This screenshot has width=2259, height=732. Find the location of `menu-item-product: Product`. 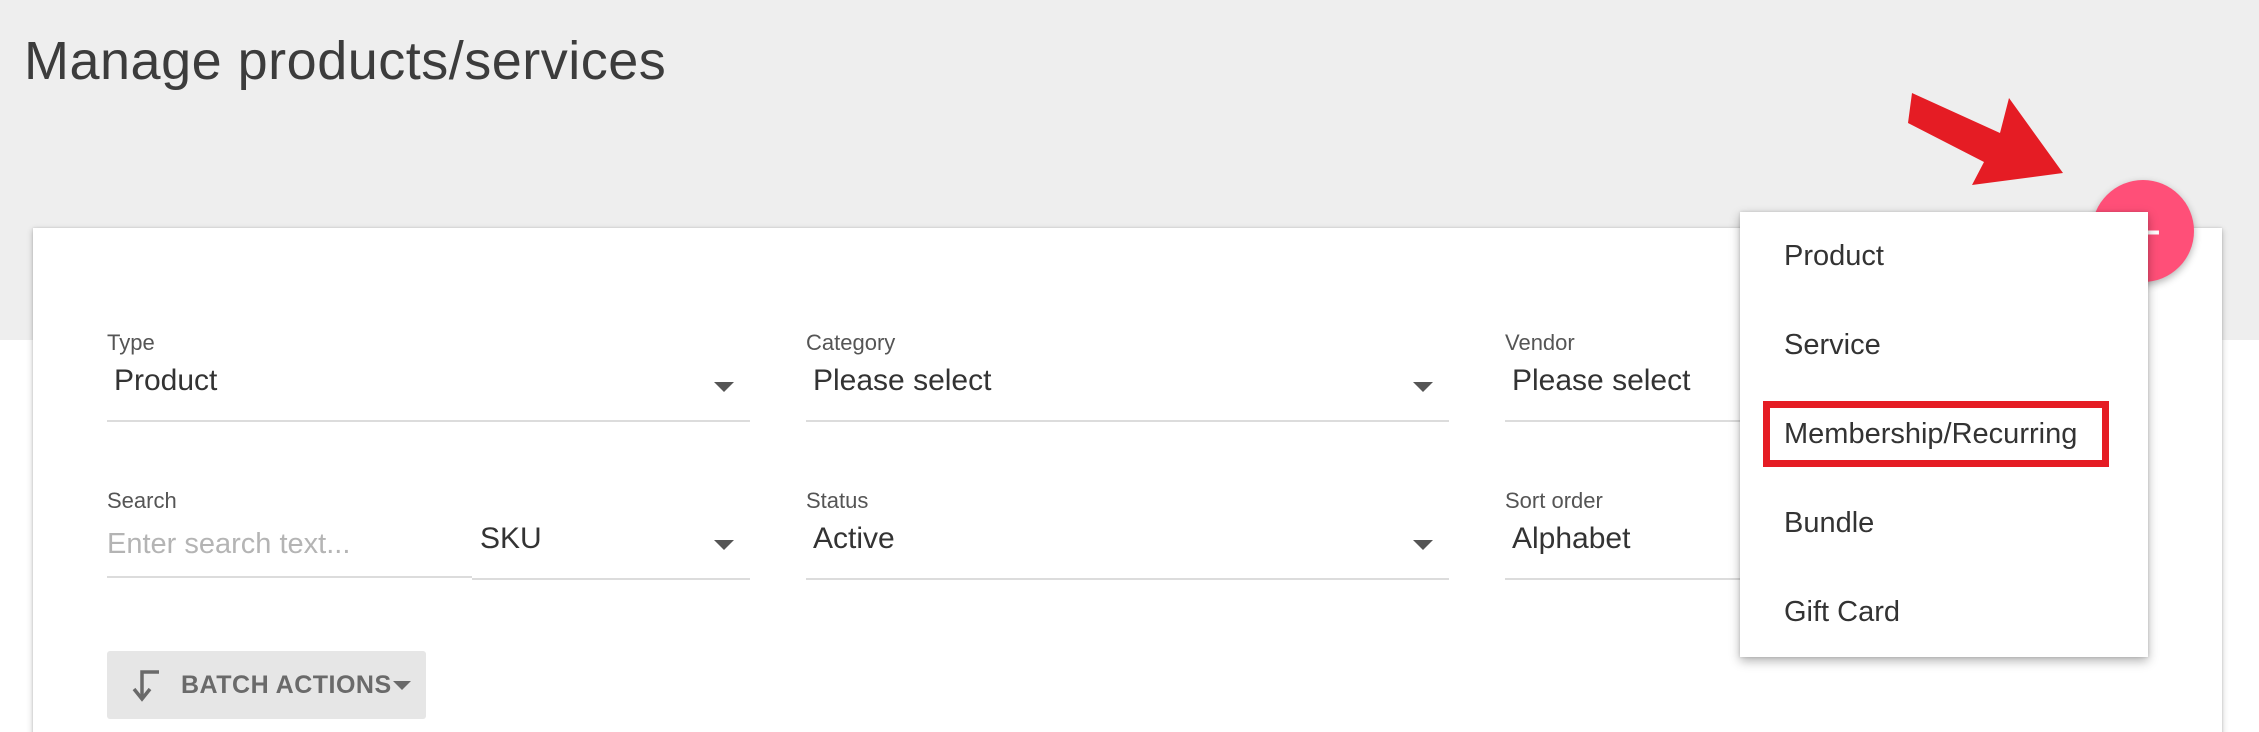

menu-item-product: Product is located at coordinates (1834, 256).